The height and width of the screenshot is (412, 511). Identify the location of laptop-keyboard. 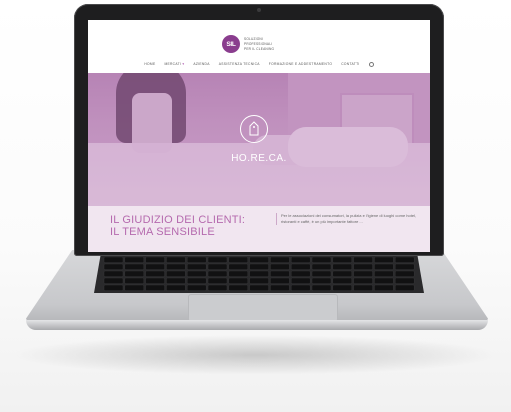
(259, 274).